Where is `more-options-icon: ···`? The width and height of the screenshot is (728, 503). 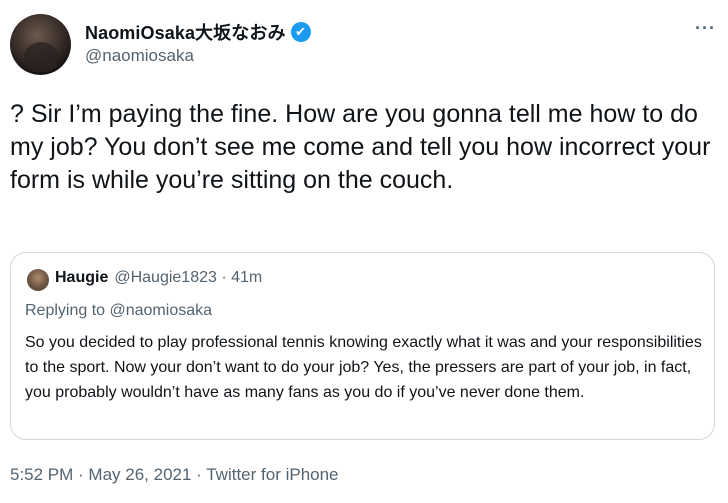
more-options-icon: ··· is located at coordinates (705, 28).